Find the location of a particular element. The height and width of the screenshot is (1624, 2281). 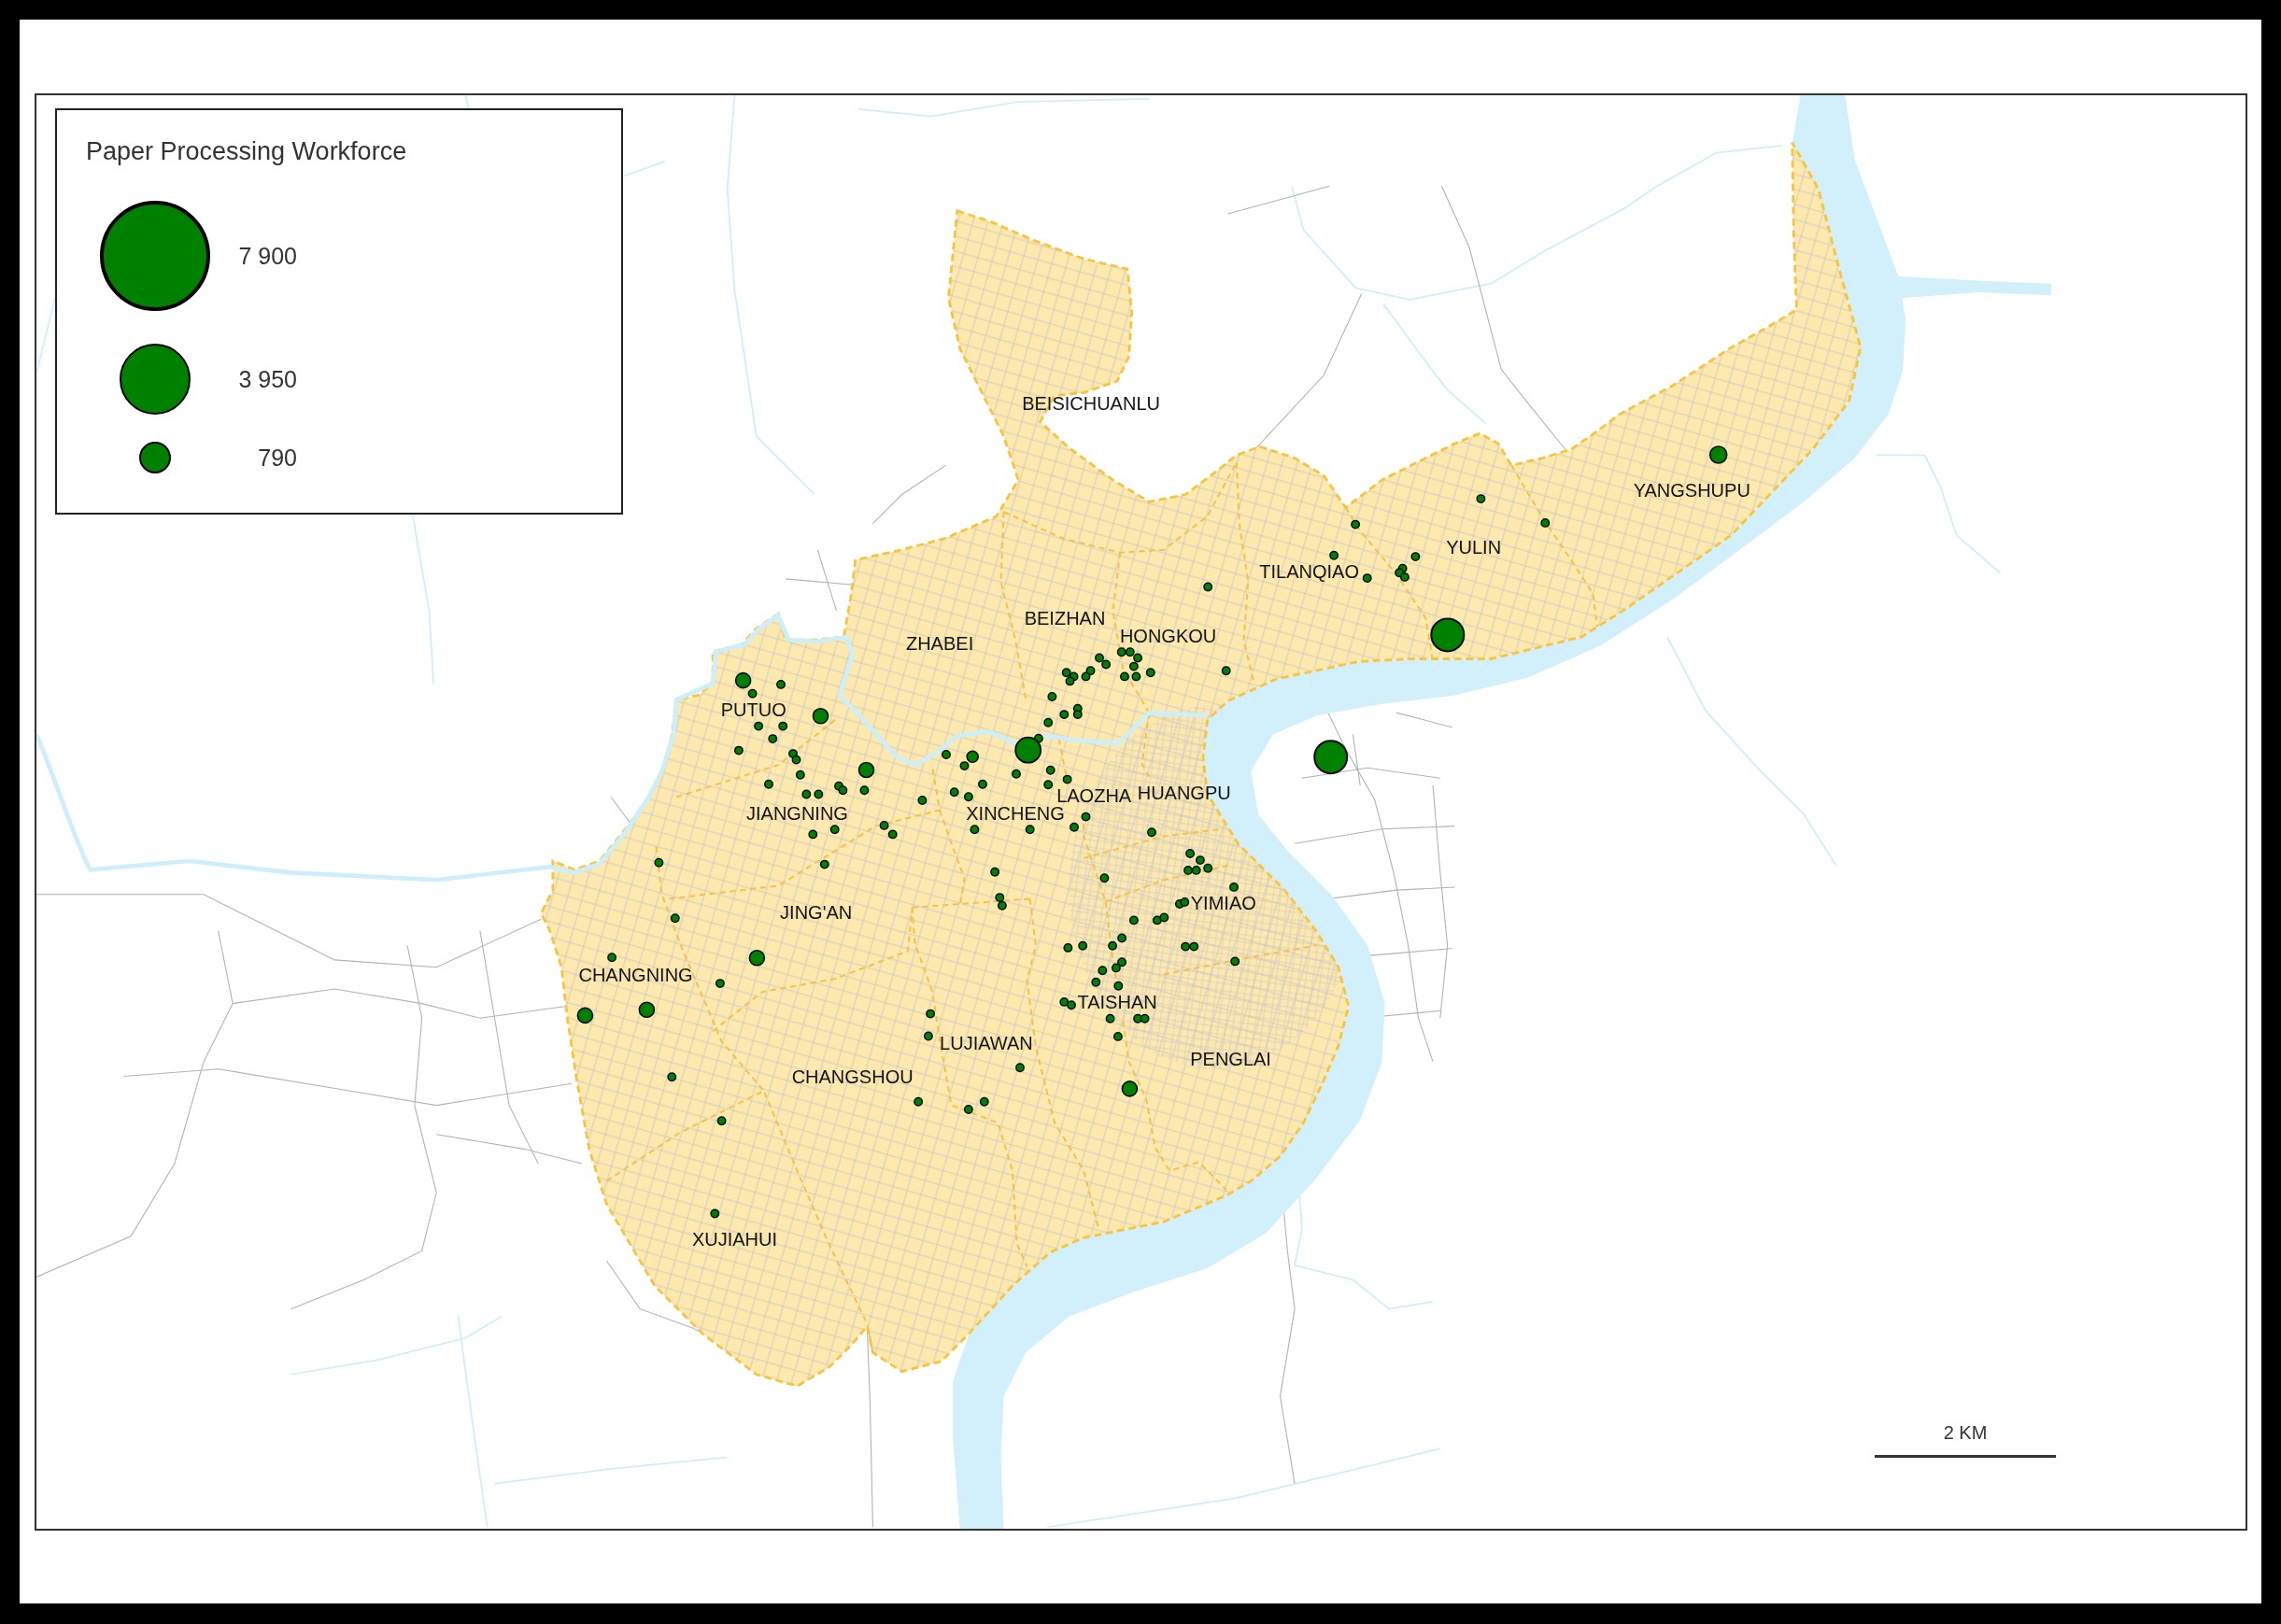

district-label: HUANGPU is located at coordinates (1184, 792).